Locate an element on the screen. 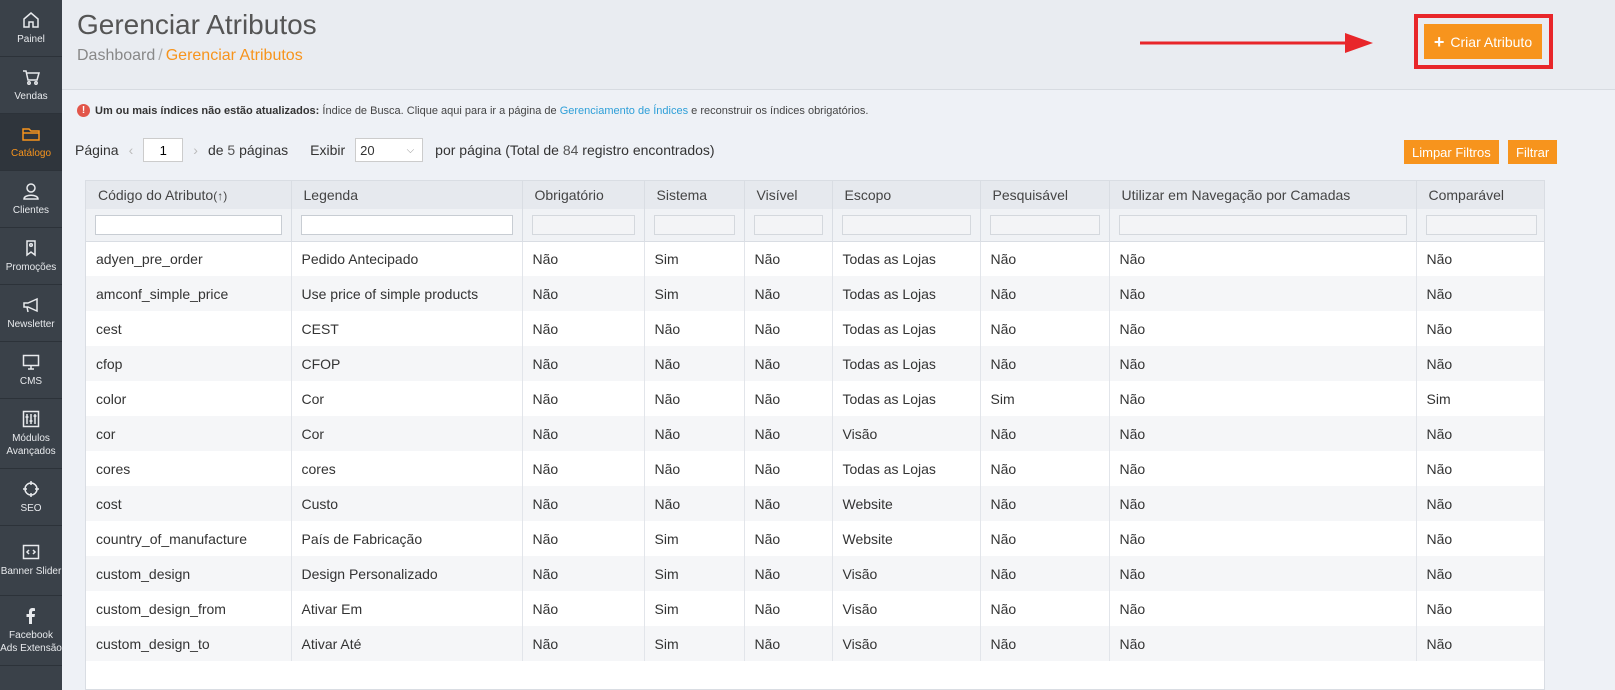  table-cell: adyen_pre_order is located at coordinates (189, 258).